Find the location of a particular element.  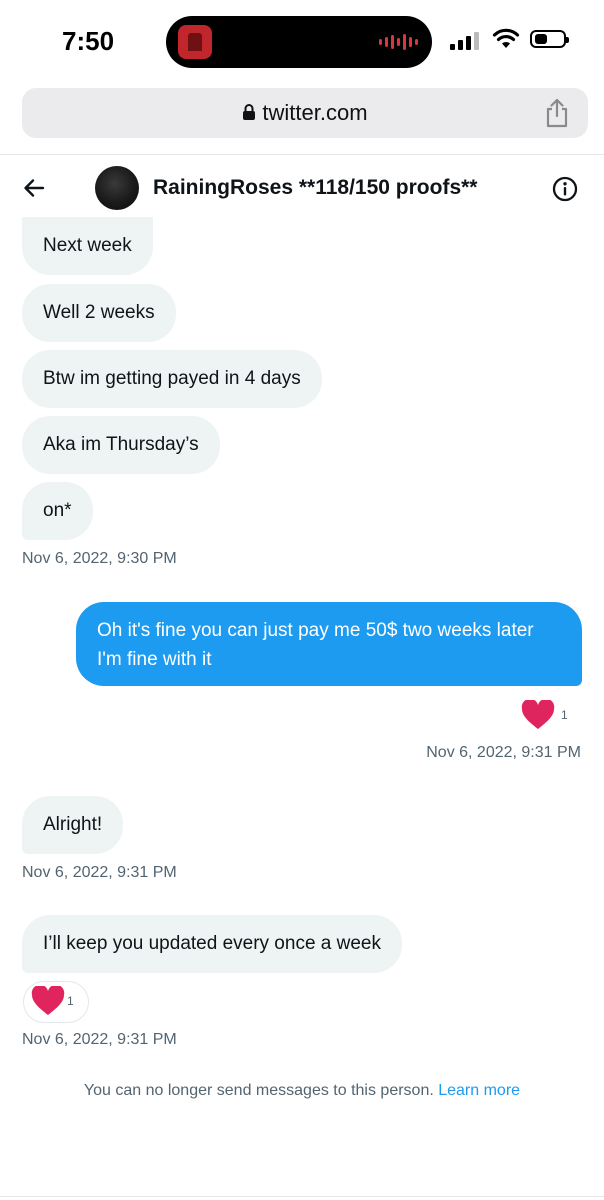

reaction-content: 1 is located at coordinates (52, 1001).